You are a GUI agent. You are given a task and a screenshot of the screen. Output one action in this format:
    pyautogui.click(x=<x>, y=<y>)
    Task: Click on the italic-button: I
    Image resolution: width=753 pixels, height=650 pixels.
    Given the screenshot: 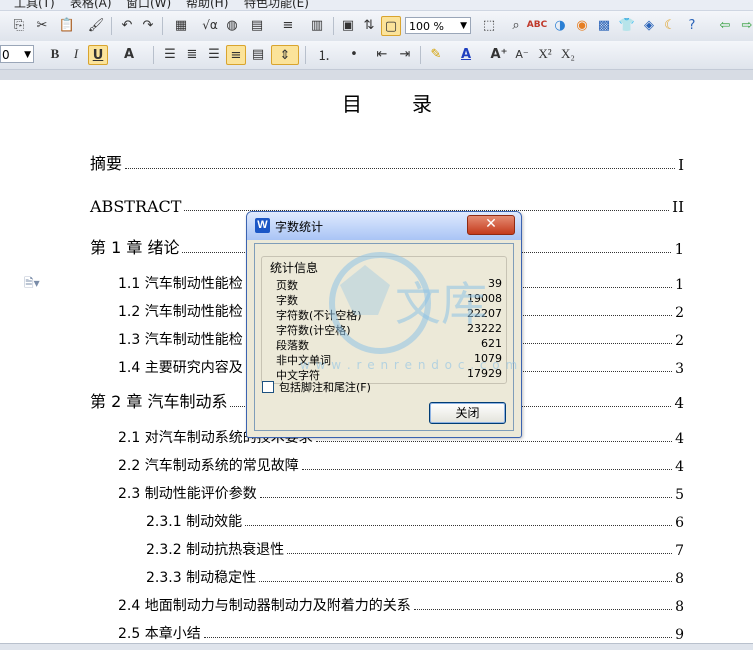 What is the action you would take?
    pyautogui.click(x=76, y=54)
    